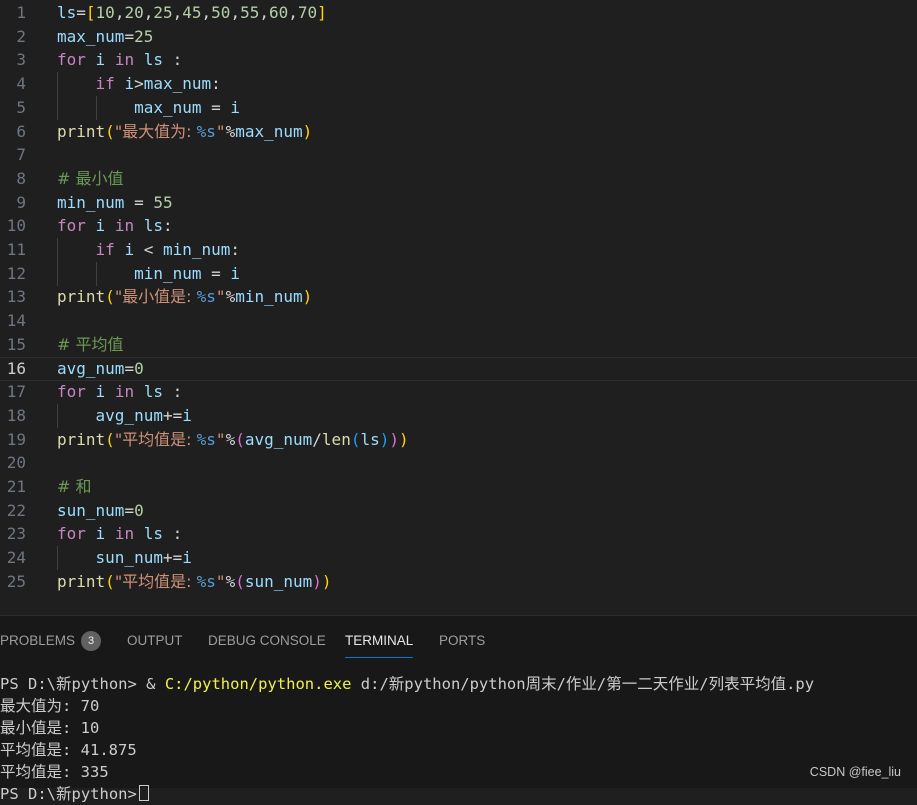  Describe the element at coordinates (68, 750) in the screenshot. I see `terminal-output-line: 平均值是: 41.875` at that location.